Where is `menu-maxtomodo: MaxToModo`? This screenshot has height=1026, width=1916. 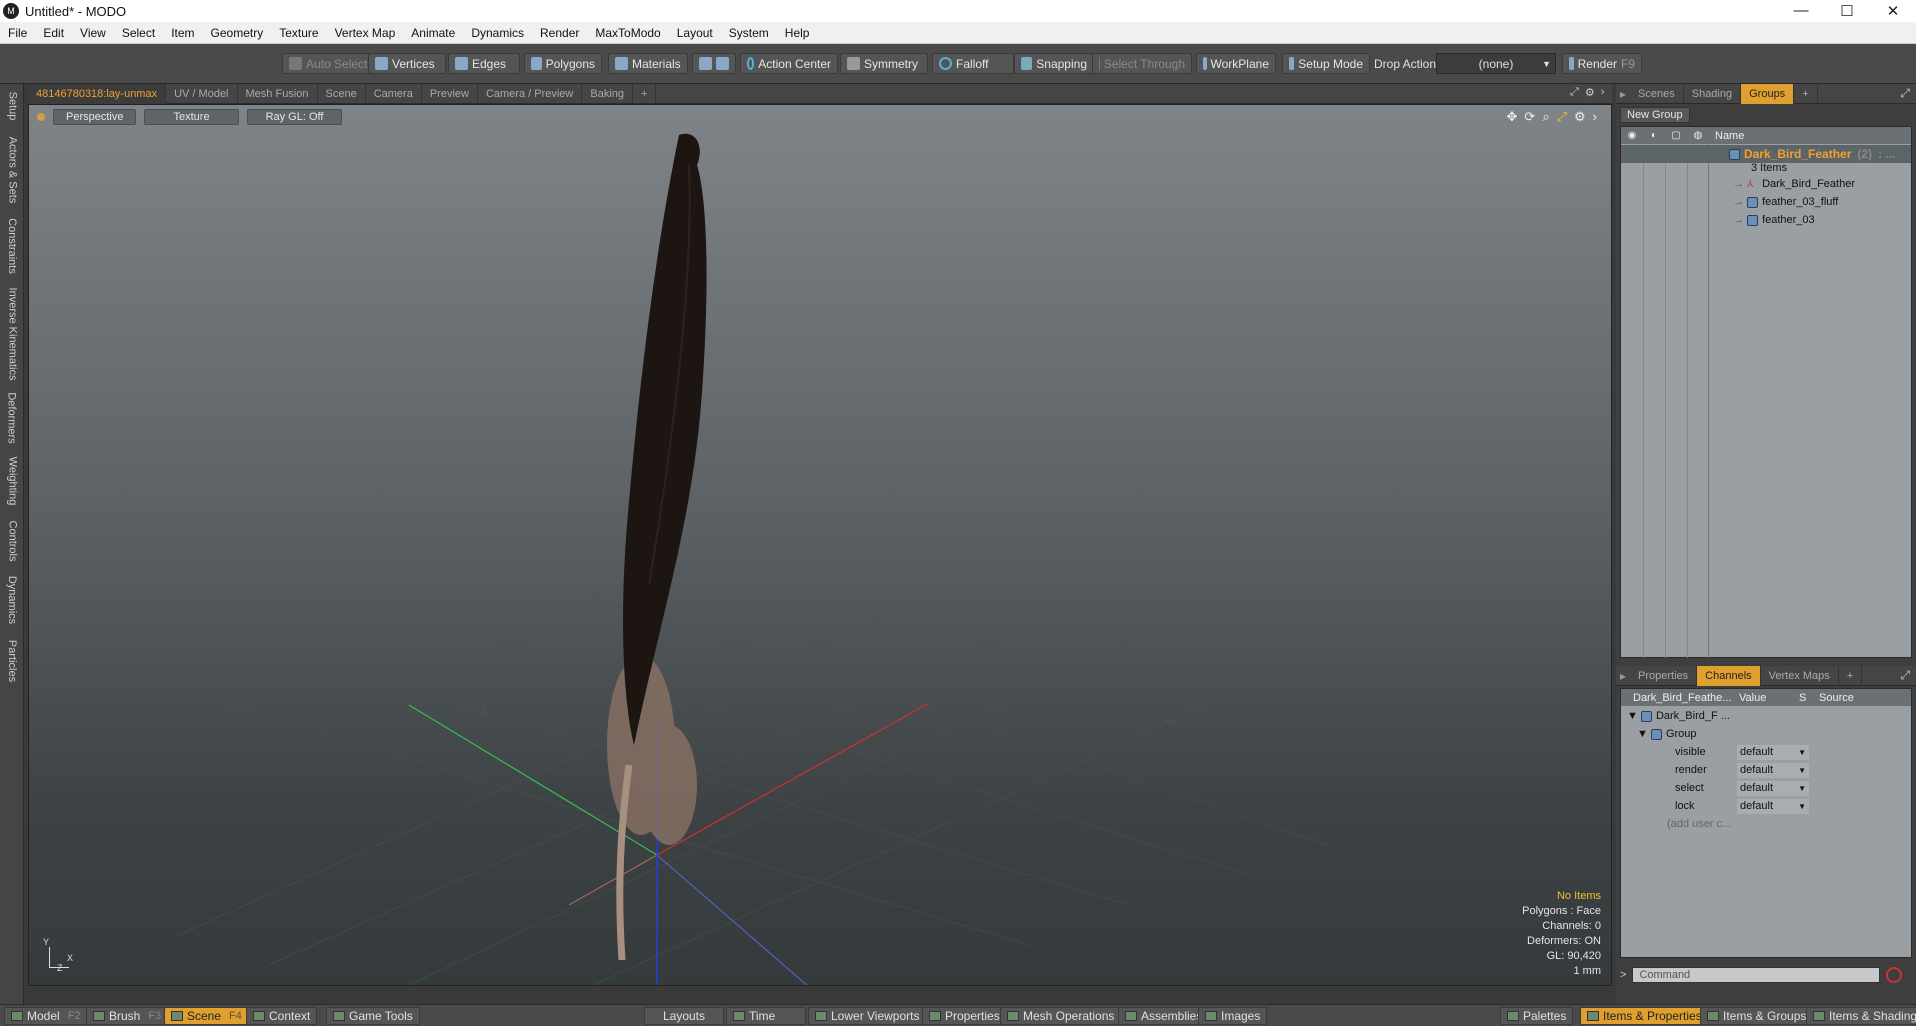
menu-maxtomodo: MaxToModo is located at coordinates (627, 33).